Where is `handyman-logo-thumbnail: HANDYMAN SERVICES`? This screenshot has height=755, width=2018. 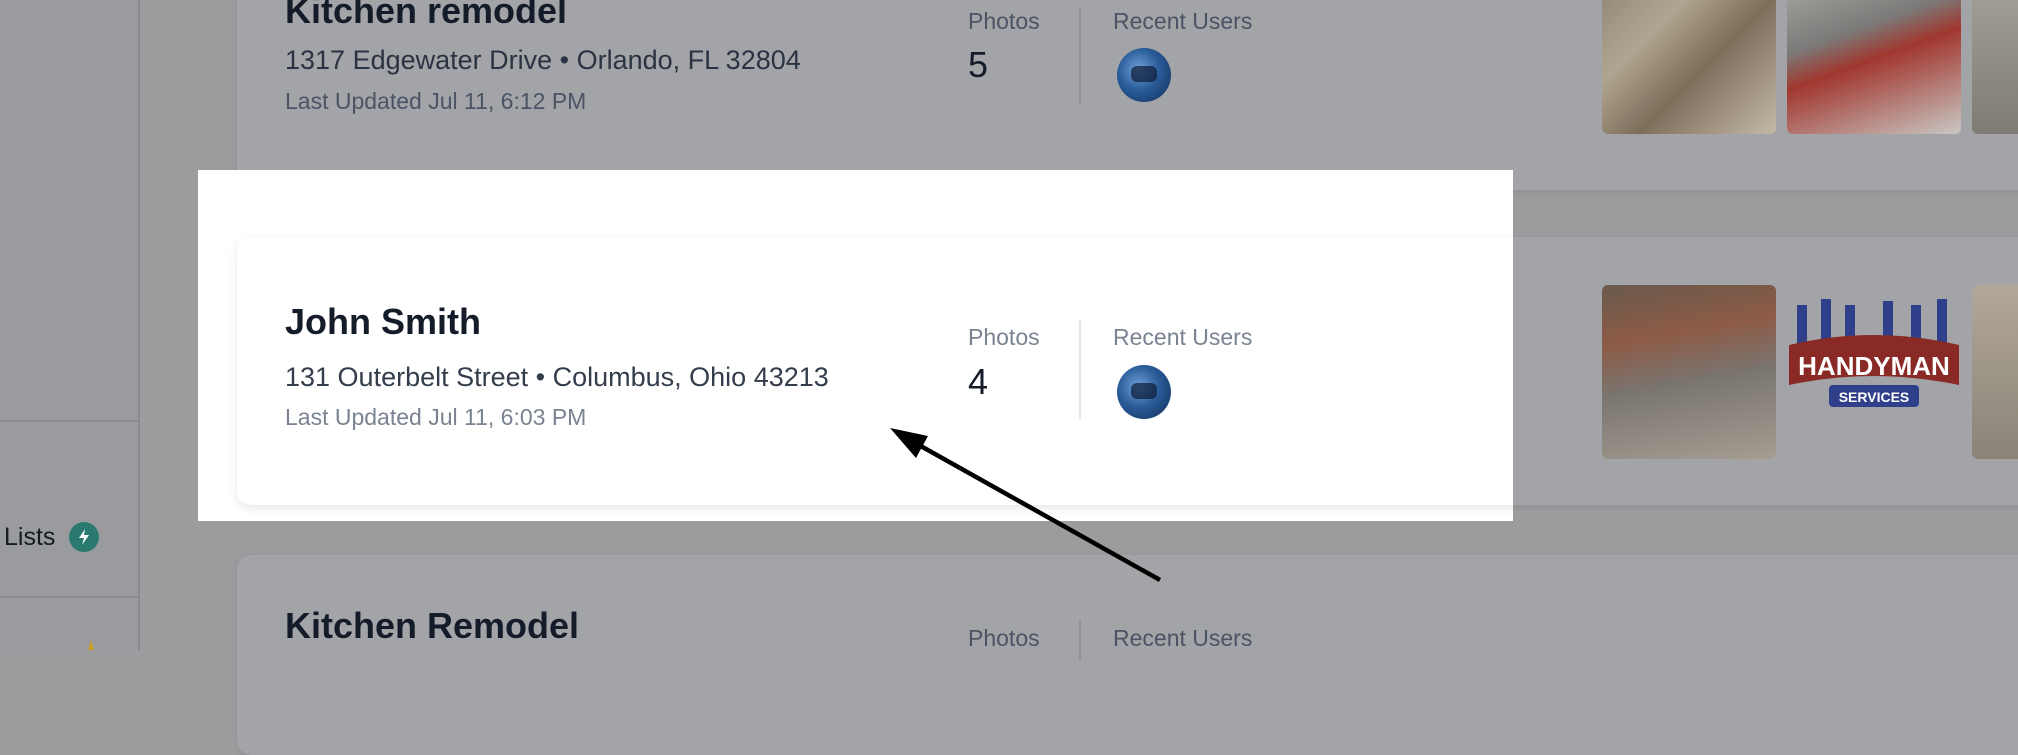
handyman-logo-thumbnail: HANDYMAN SERVICES is located at coordinates (1874, 372).